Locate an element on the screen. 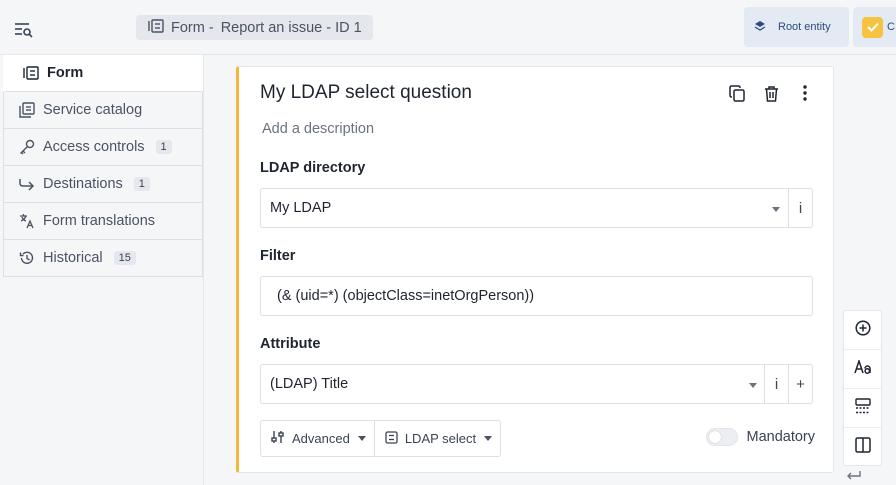 The height and width of the screenshot is (485, 896). tab-access-controls: Access controls 1 is located at coordinates (103, 147).